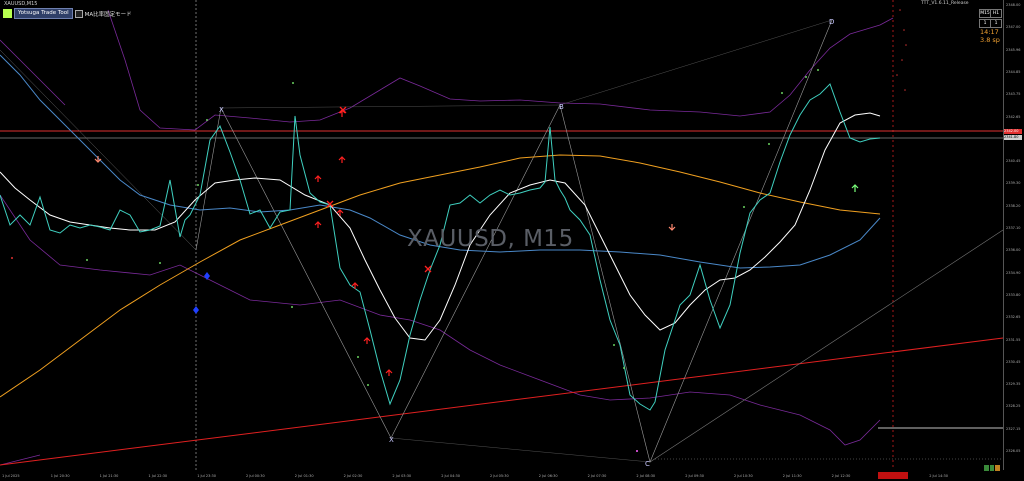  Describe the element at coordinates (1013, 161) in the screenshot. I see `price-tick: 2340.45` at that location.